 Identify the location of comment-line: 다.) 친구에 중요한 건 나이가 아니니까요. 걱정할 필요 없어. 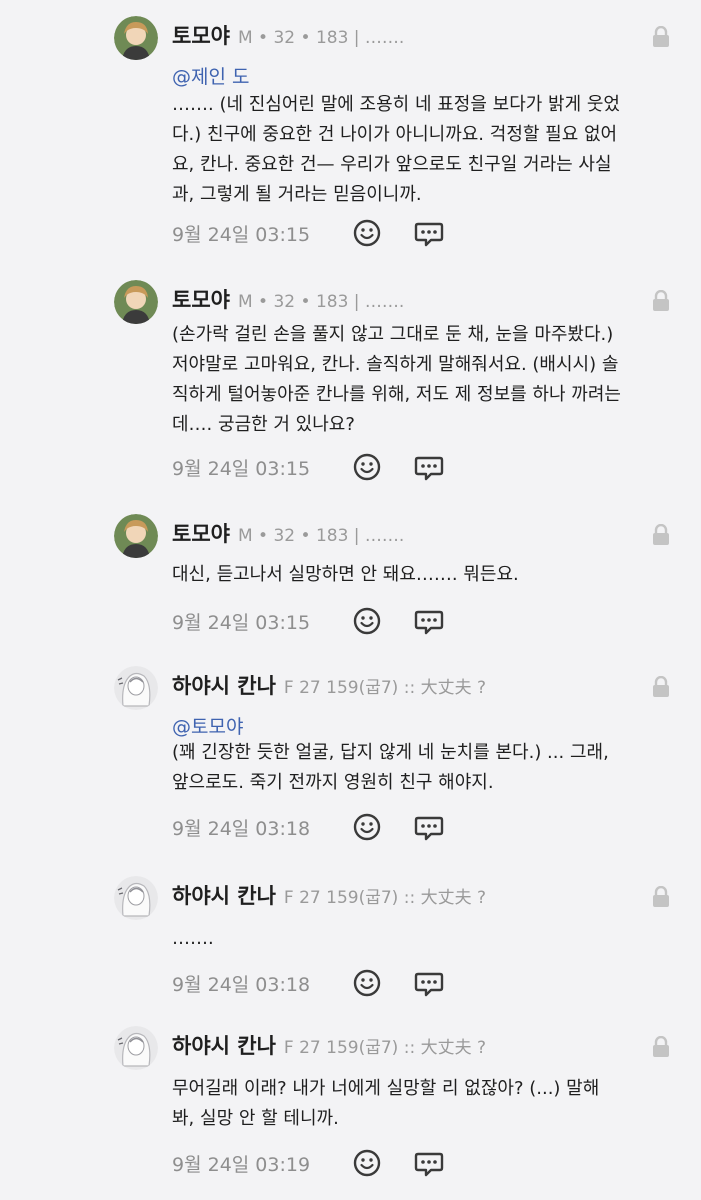
(395, 134).